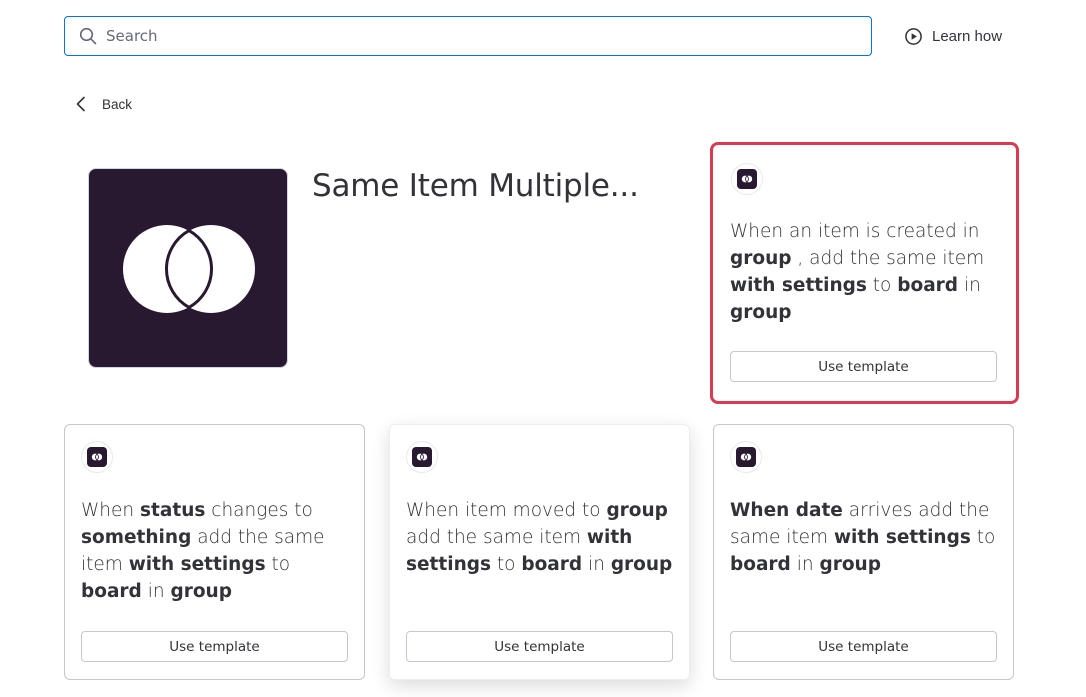  What do you see at coordinates (173, 510) in the screenshot?
I see `template-variable: status` at bounding box center [173, 510].